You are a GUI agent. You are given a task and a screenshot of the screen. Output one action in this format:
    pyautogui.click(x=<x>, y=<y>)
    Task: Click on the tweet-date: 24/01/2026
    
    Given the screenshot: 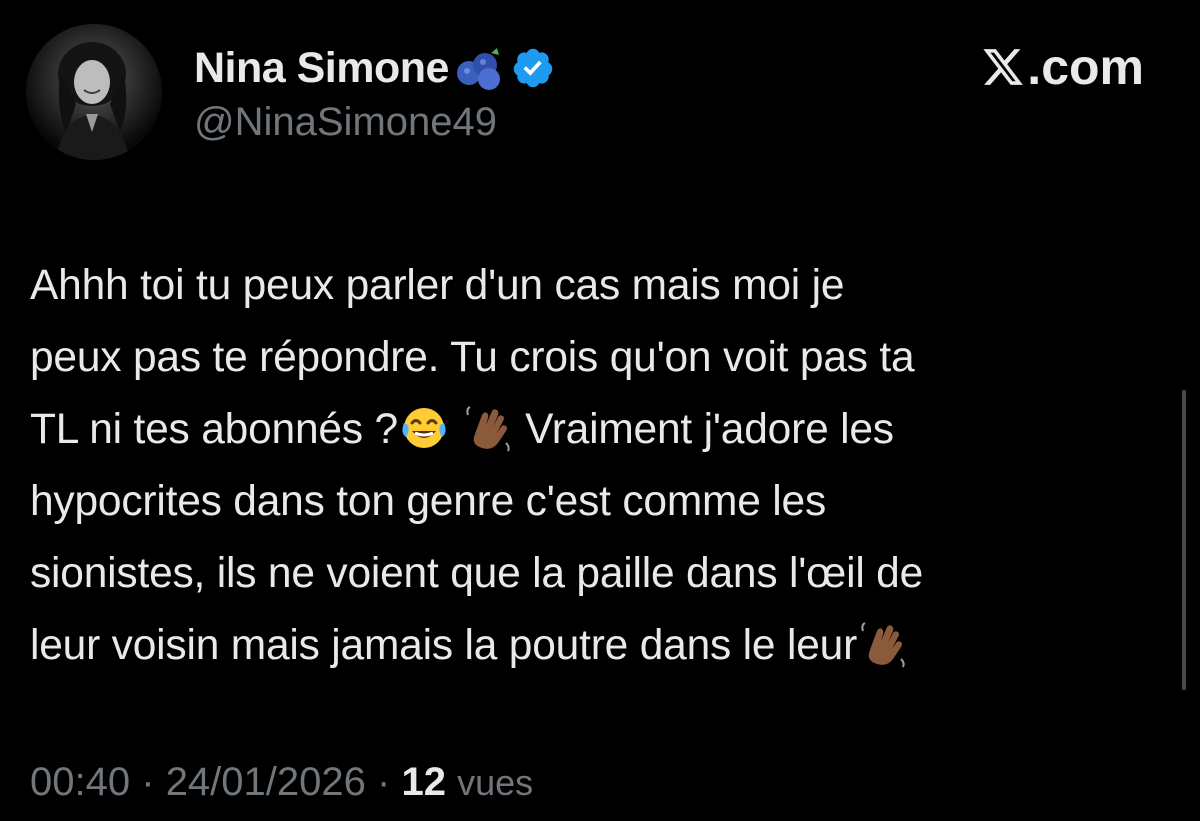 What is the action you would take?
    pyautogui.click(x=266, y=782)
    